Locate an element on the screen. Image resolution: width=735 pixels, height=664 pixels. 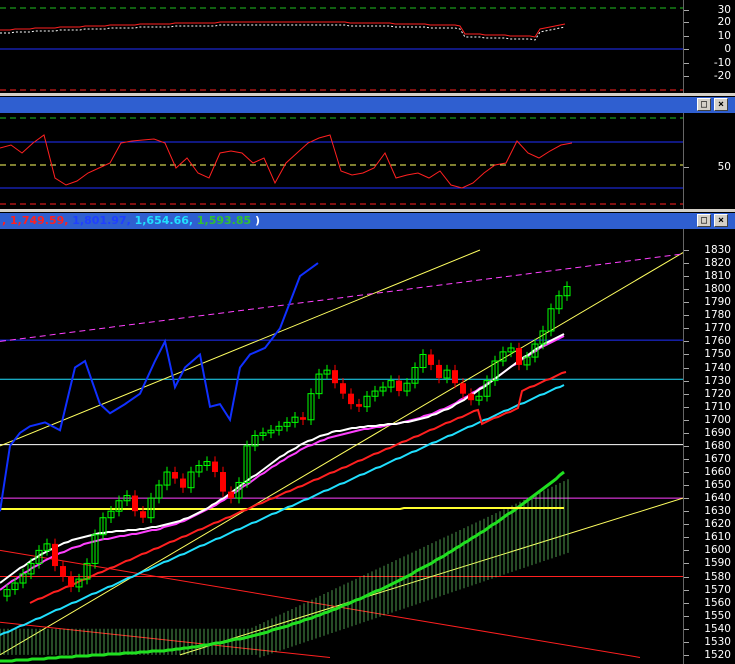
axis-tick-label: 1790 is located at coordinates (717, 302).